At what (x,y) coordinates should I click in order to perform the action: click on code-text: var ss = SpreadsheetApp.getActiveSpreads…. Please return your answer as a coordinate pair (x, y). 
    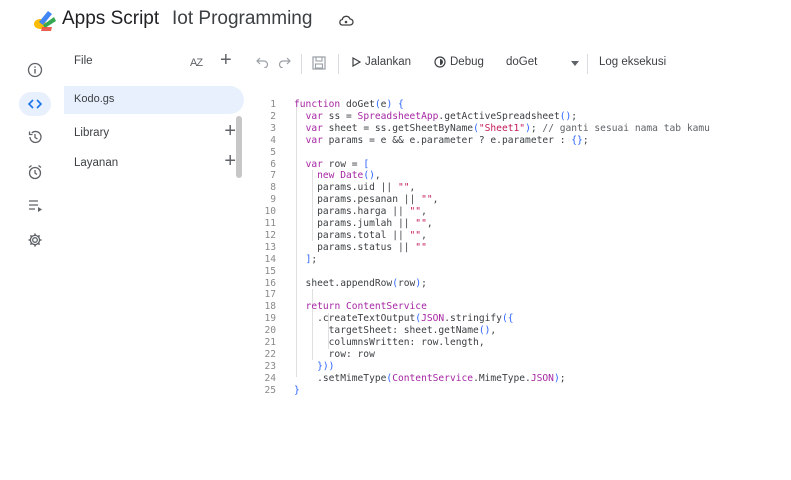
    Looking at the image, I should click on (436, 117).